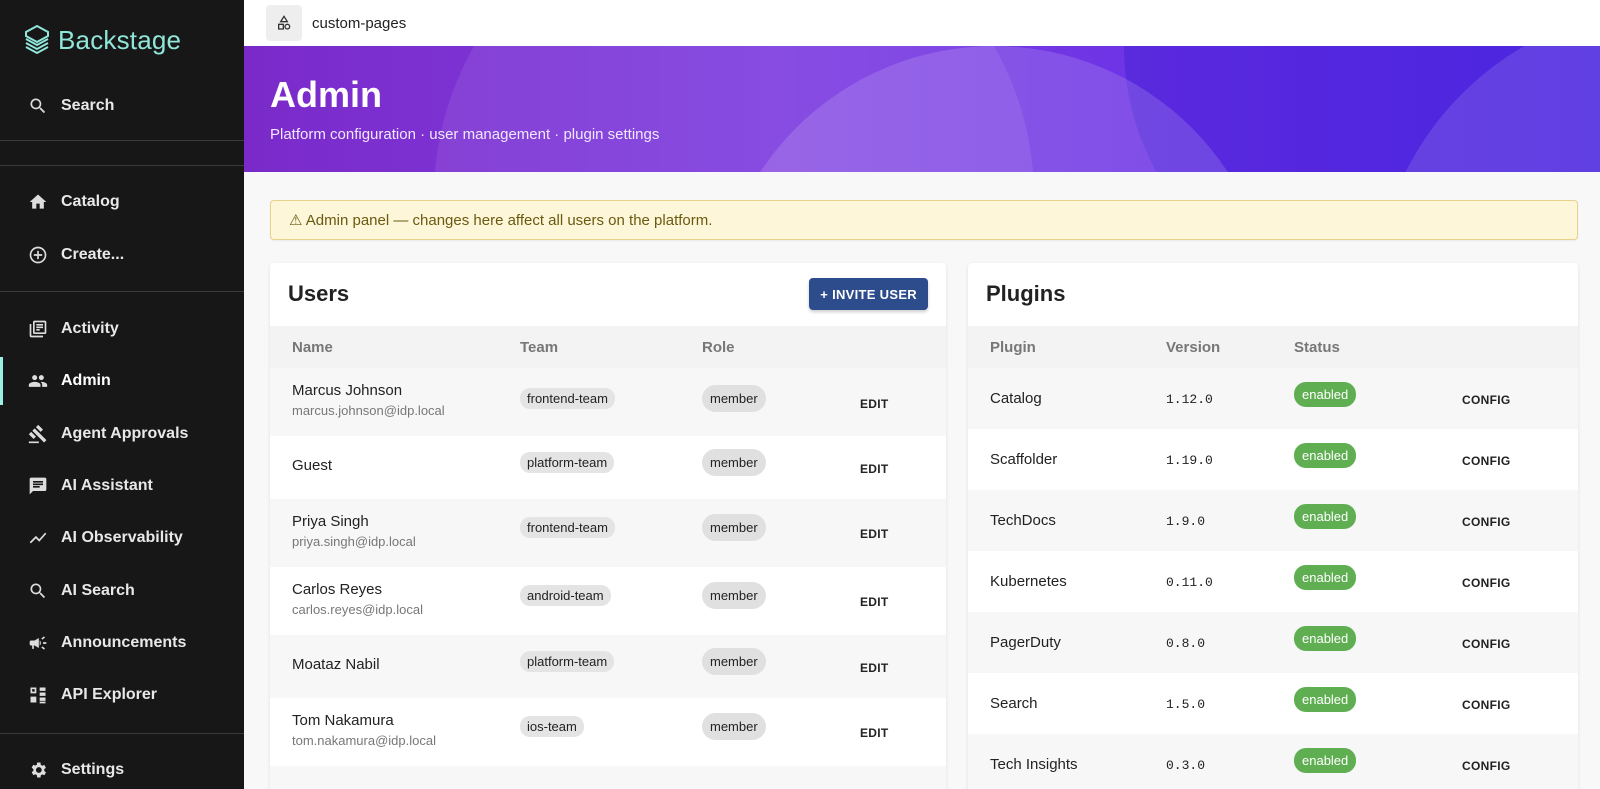 The height and width of the screenshot is (789, 1600). Describe the element at coordinates (1189, 460) in the screenshot. I see `plugin-version: 1.19.0` at that location.